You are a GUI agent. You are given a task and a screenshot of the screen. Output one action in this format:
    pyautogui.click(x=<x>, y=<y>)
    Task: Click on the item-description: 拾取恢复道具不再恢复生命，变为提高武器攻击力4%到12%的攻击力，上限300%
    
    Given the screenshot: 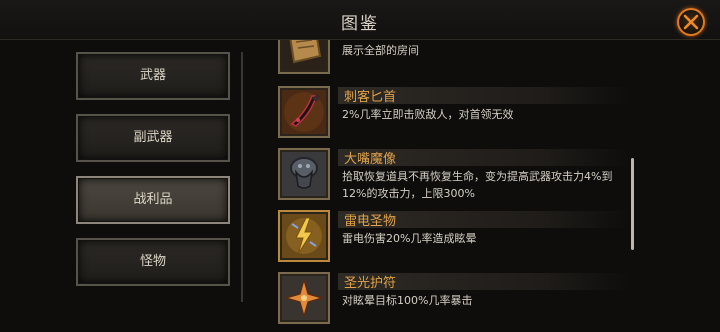 What is the action you would take?
    pyautogui.click(x=477, y=185)
    